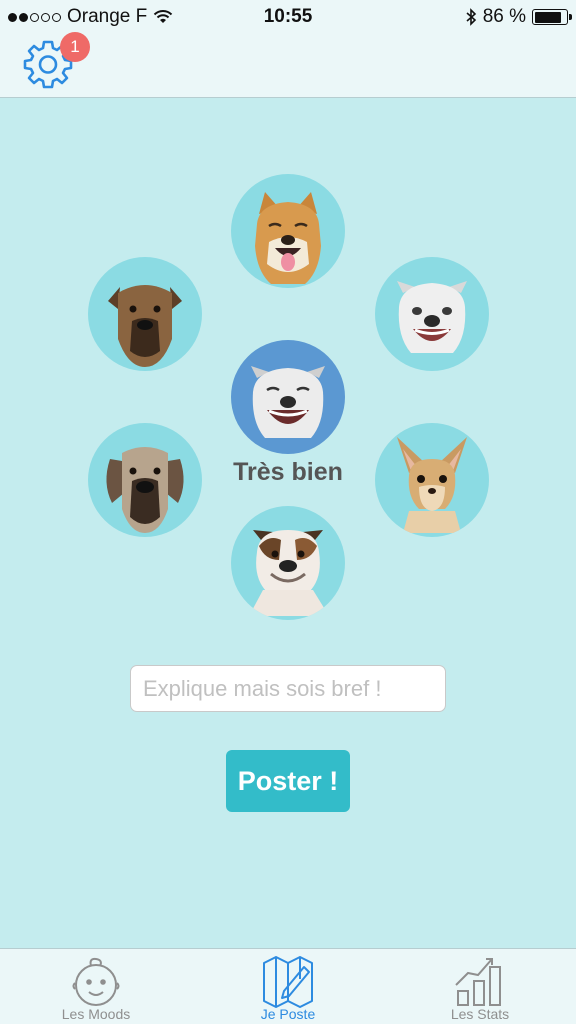 The width and height of the screenshot is (576, 1024). Describe the element at coordinates (96, 981) in the screenshot. I see `baby-face-icon` at that location.